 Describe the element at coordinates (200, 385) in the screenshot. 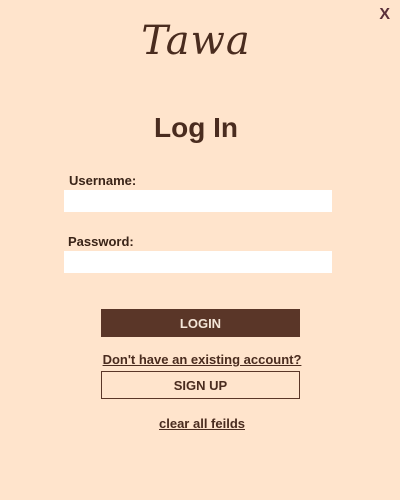

I see `signup-button: SIGN UP` at that location.